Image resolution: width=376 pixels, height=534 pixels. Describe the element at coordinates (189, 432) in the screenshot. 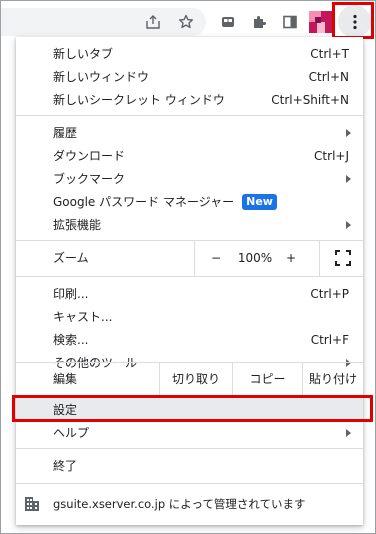

I see `menu-item-help: ヘルプ` at that location.